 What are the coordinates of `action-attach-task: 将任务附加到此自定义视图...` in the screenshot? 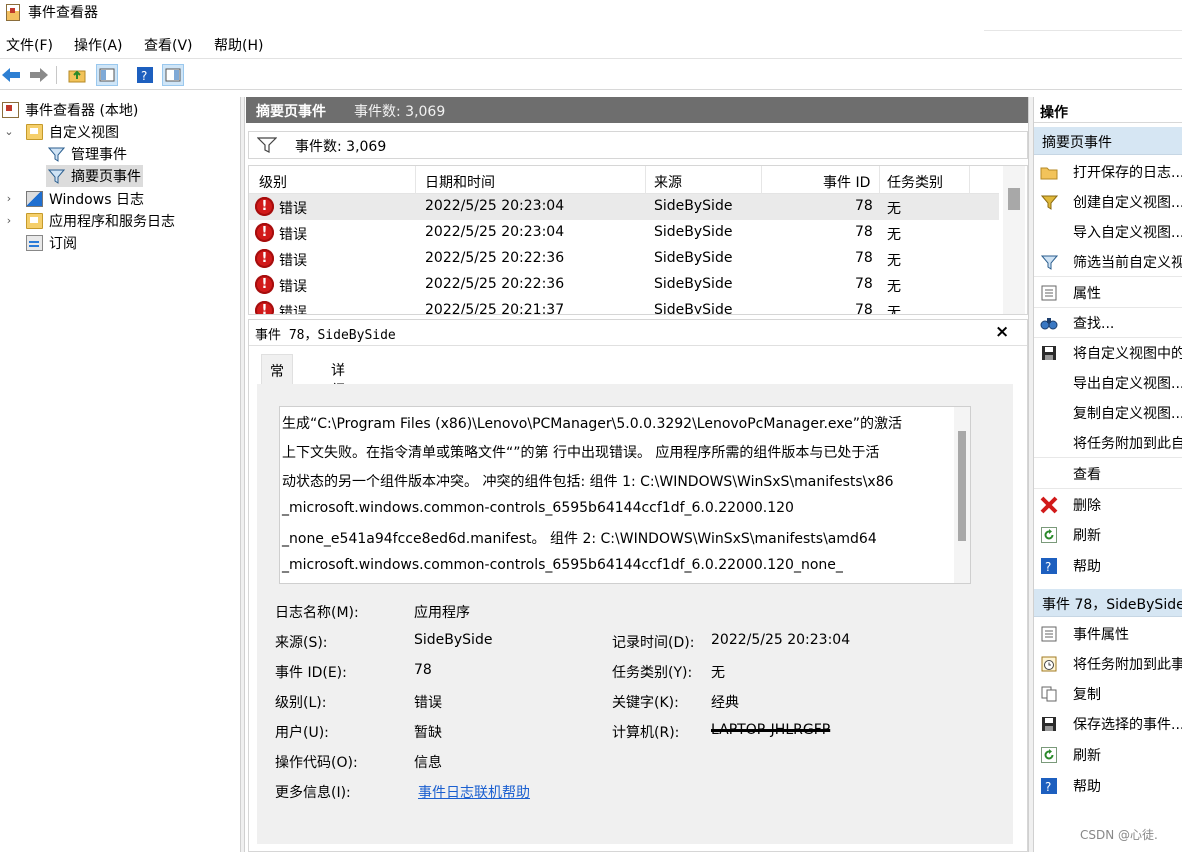 It's located at (1108, 443).